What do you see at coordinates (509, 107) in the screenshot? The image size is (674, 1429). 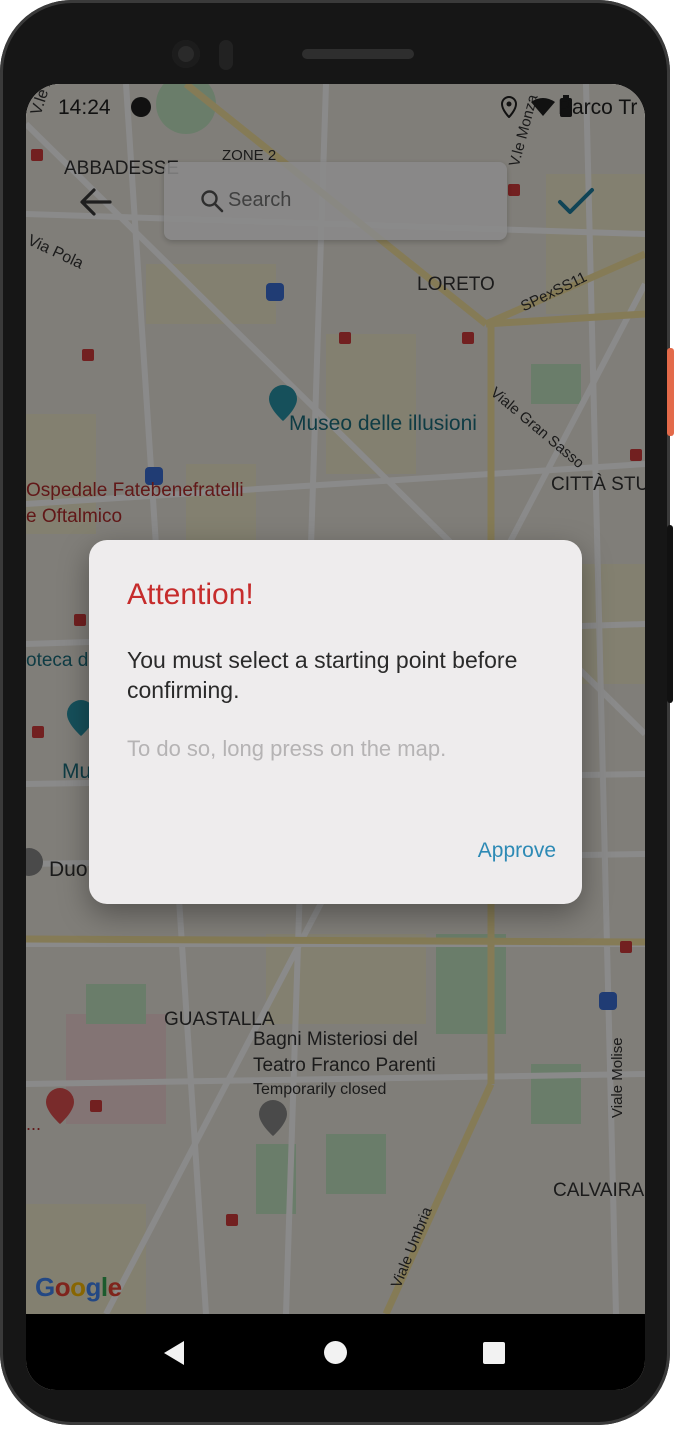 I see `location-pin-icon` at bounding box center [509, 107].